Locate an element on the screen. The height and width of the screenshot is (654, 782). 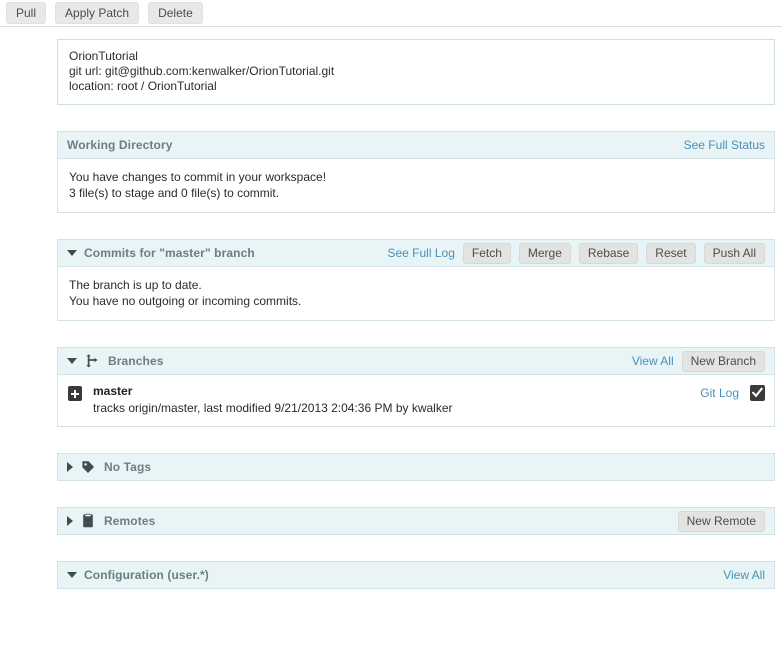
rebase-button: Rebase is located at coordinates (608, 253).